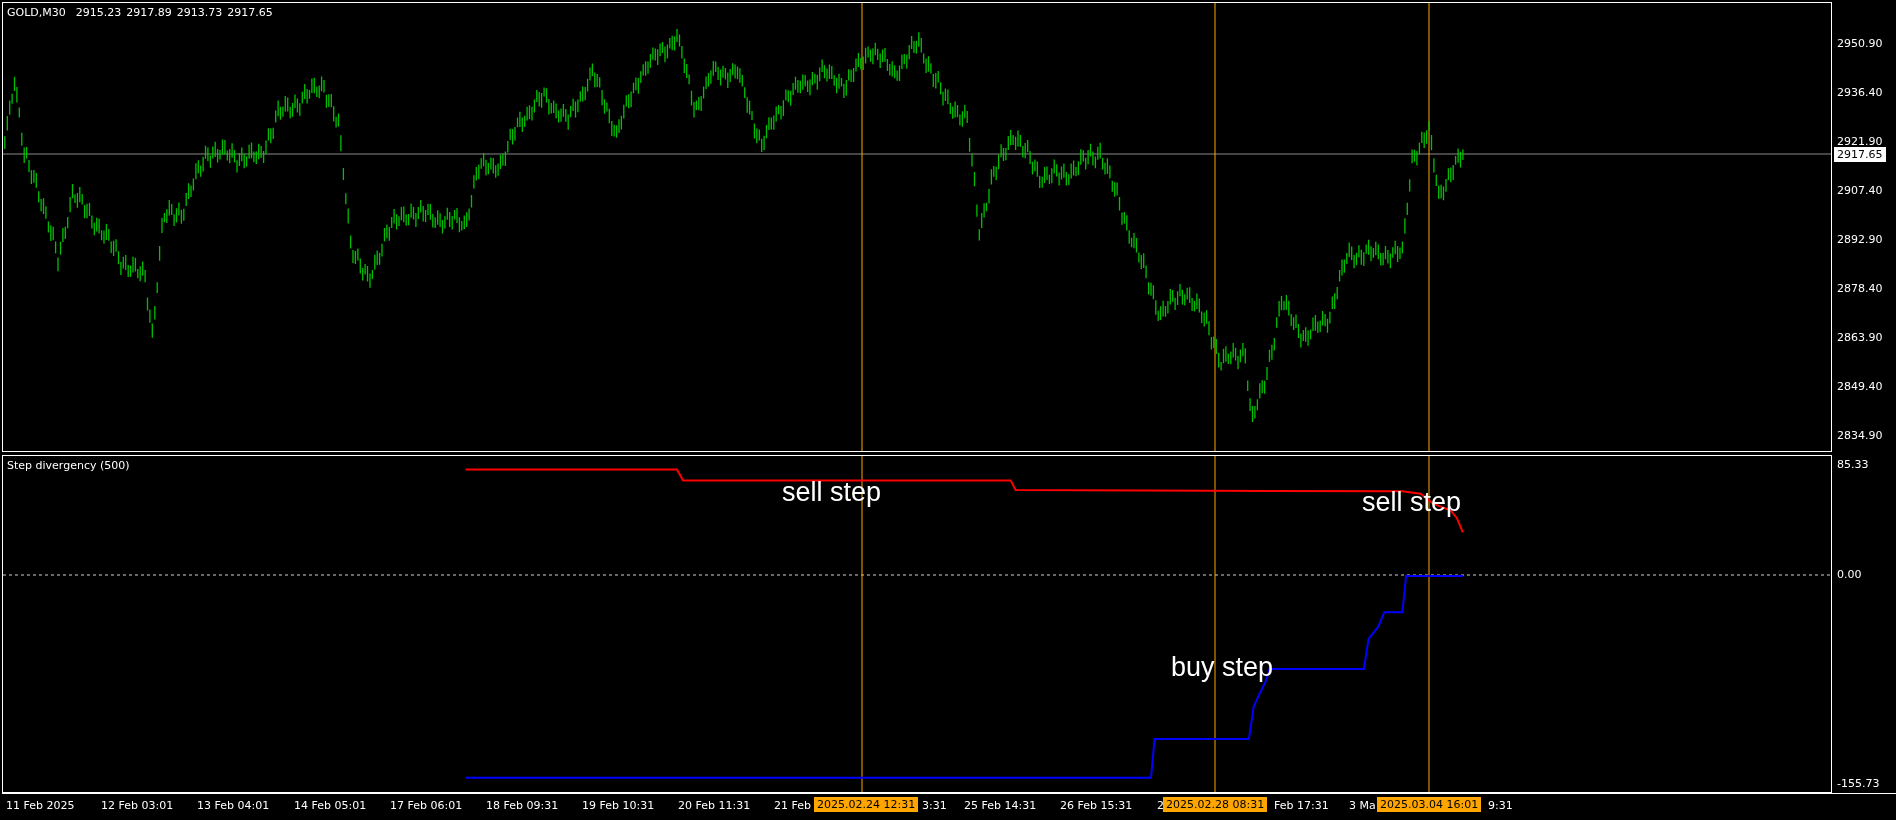  I want to click on time-label: 17 Feb 06:01, so click(426, 805).